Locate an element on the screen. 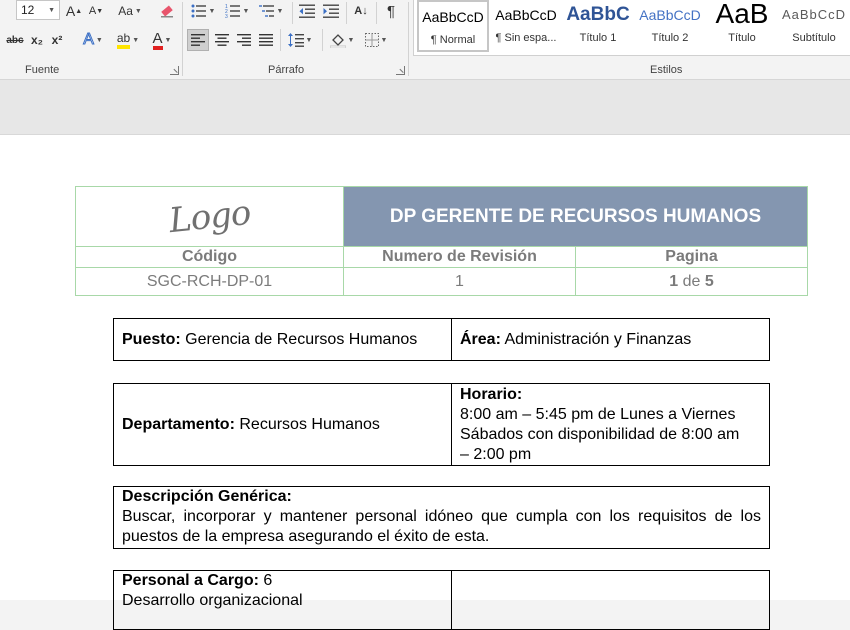 The image size is (850, 630). align-right-button is located at coordinates (244, 40).